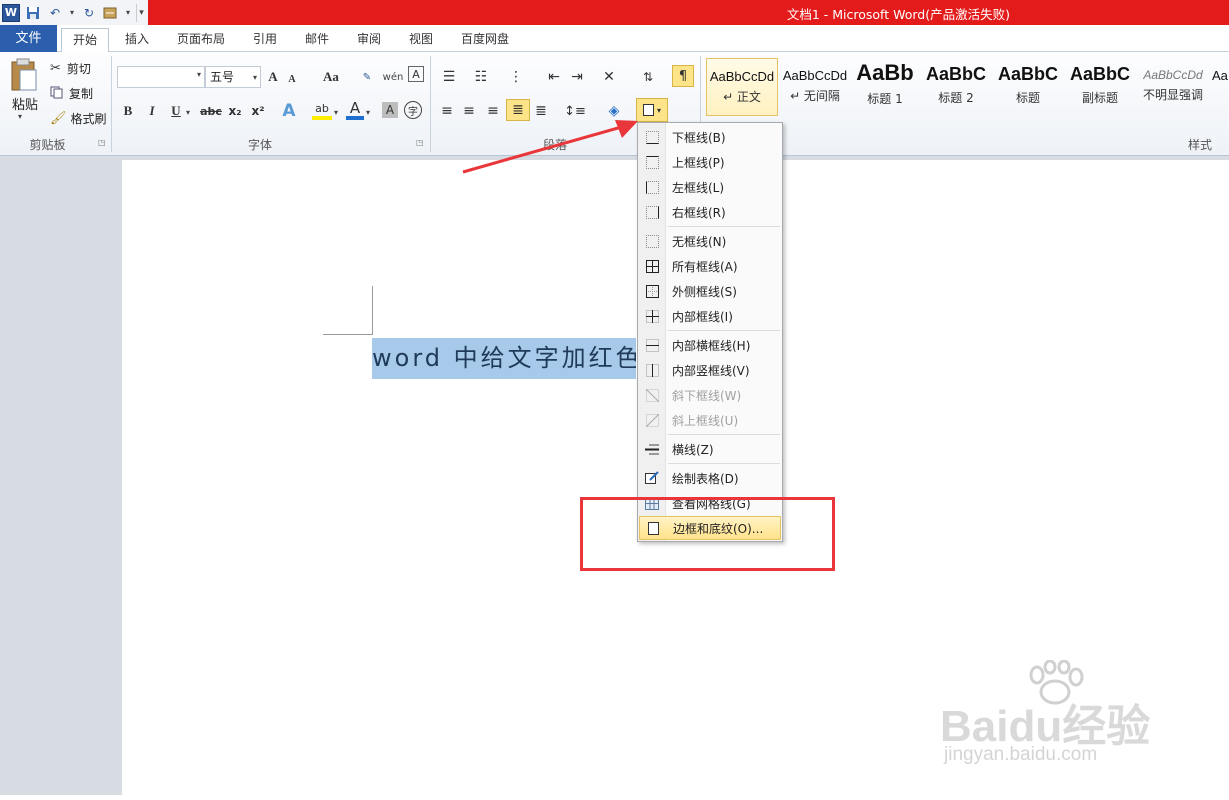 The width and height of the screenshot is (1229, 800). What do you see at coordinates (421, 40) in the screenshot?
I see `tab-view: 视图` at bounding box center [421, 40].